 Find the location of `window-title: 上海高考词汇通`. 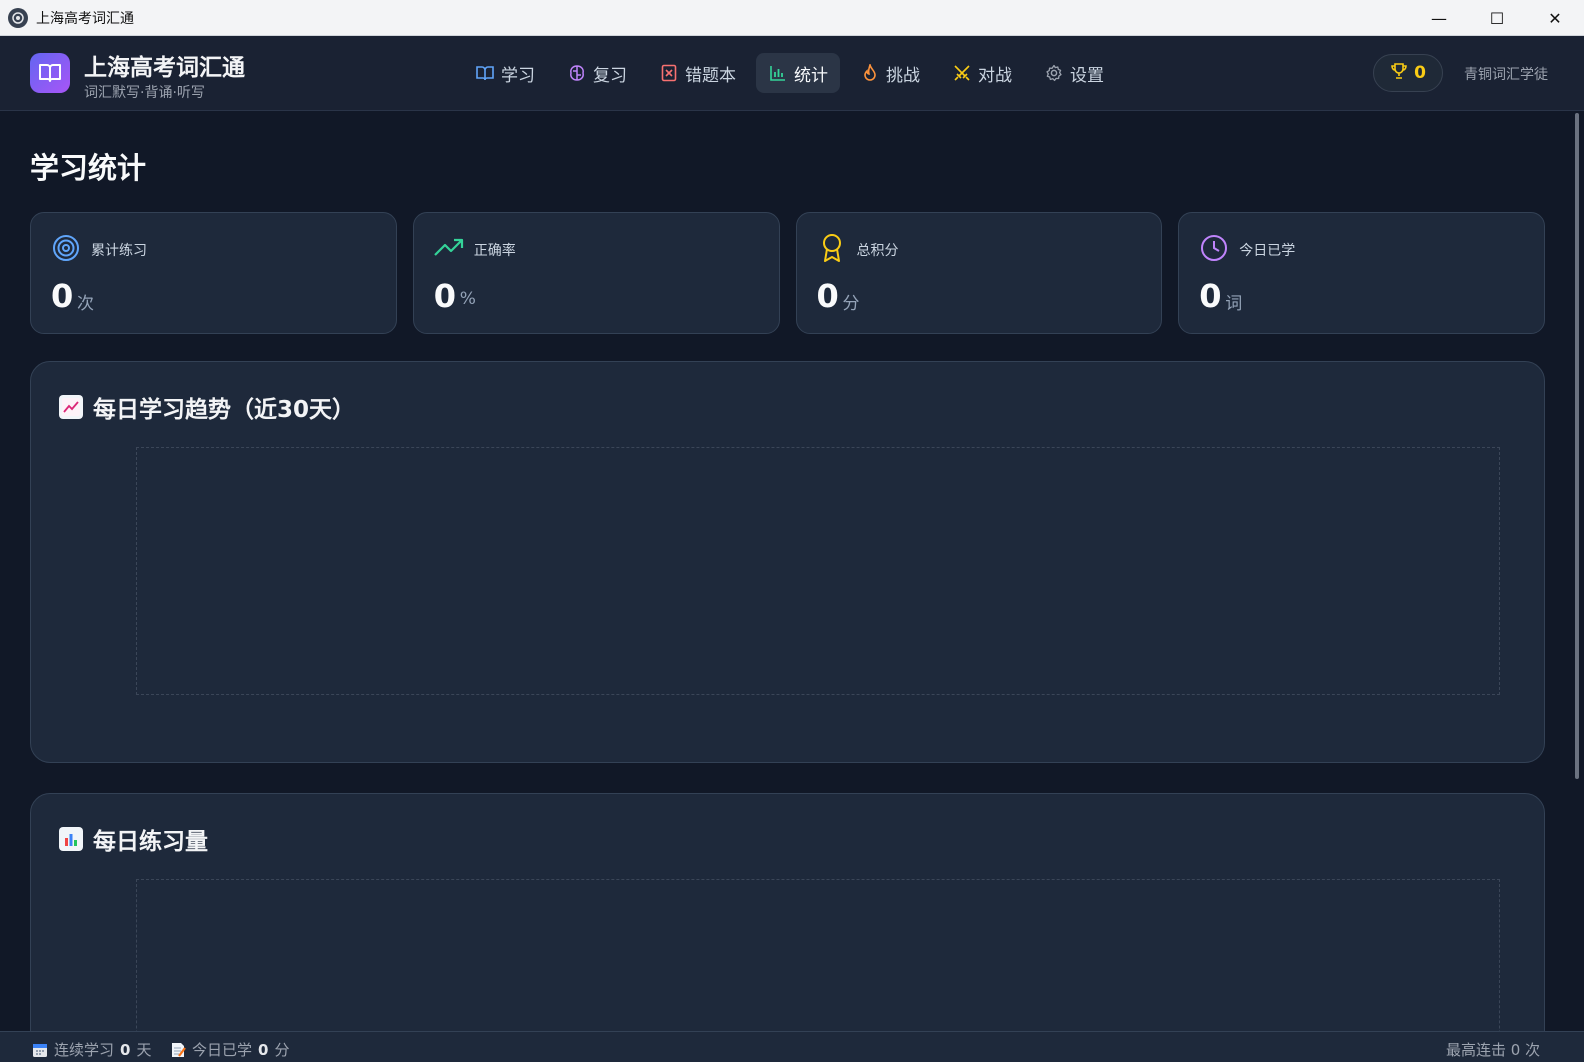

window-title: 上海高考词汇通 is located at coordinates (85, 18).